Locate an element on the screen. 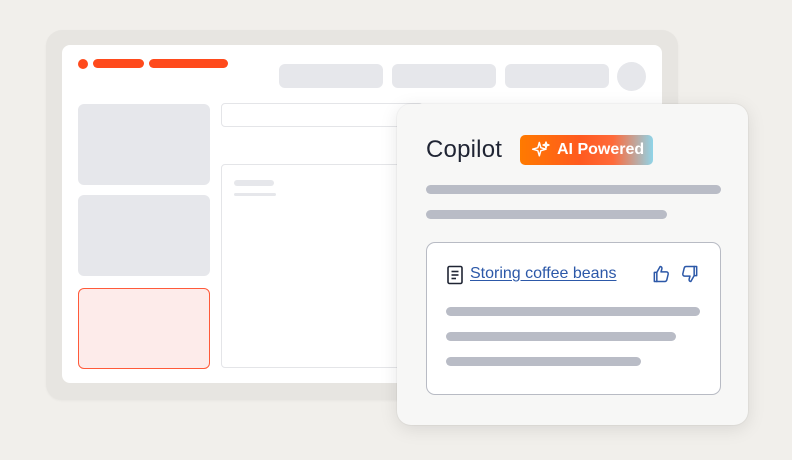 This screenshot has width=792, height=460. search-input is located at coordinates (322, 115).